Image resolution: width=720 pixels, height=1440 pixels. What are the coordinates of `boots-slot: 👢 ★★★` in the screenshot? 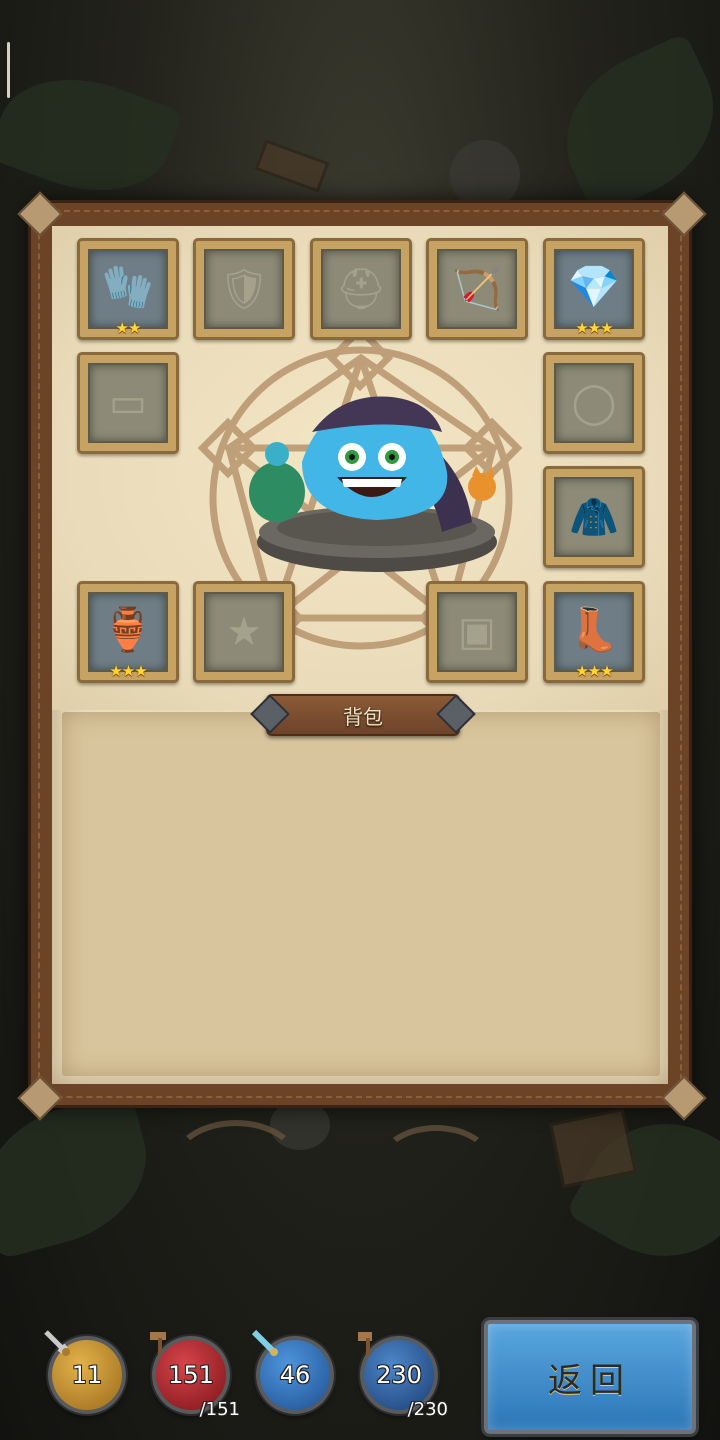 It's located at (594, 632).